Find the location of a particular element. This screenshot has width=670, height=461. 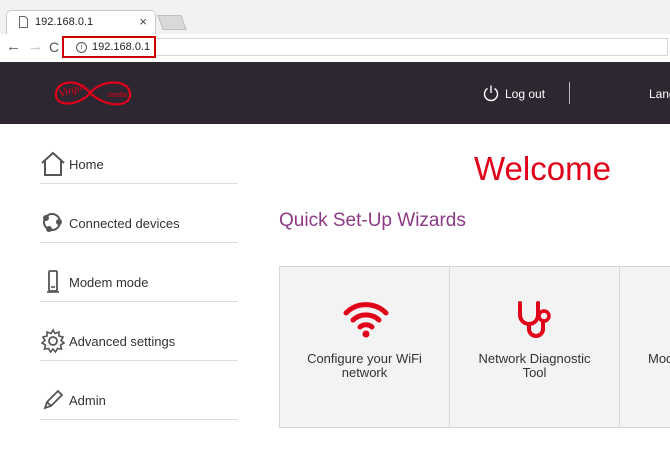

sidebar-item-label: Admin is located at coordinates (87, 400).